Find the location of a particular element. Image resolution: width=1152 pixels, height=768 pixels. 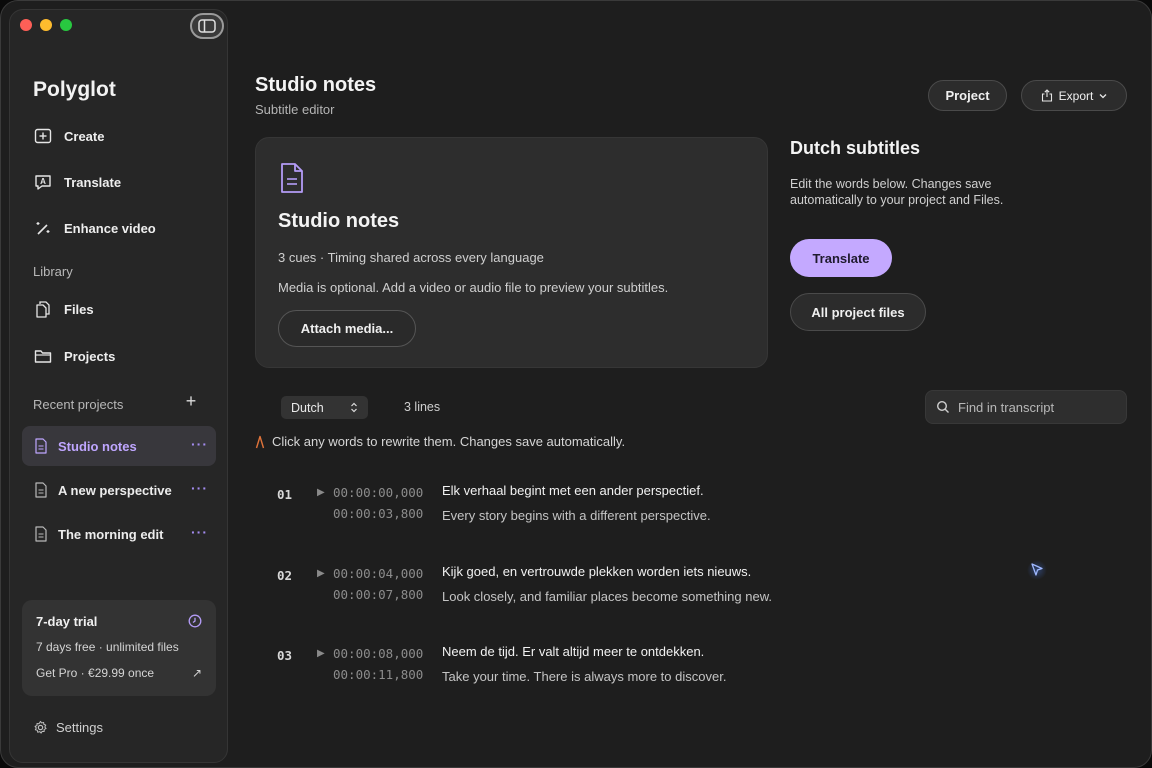

plus-square-icon is located at coordinates (43, 136).